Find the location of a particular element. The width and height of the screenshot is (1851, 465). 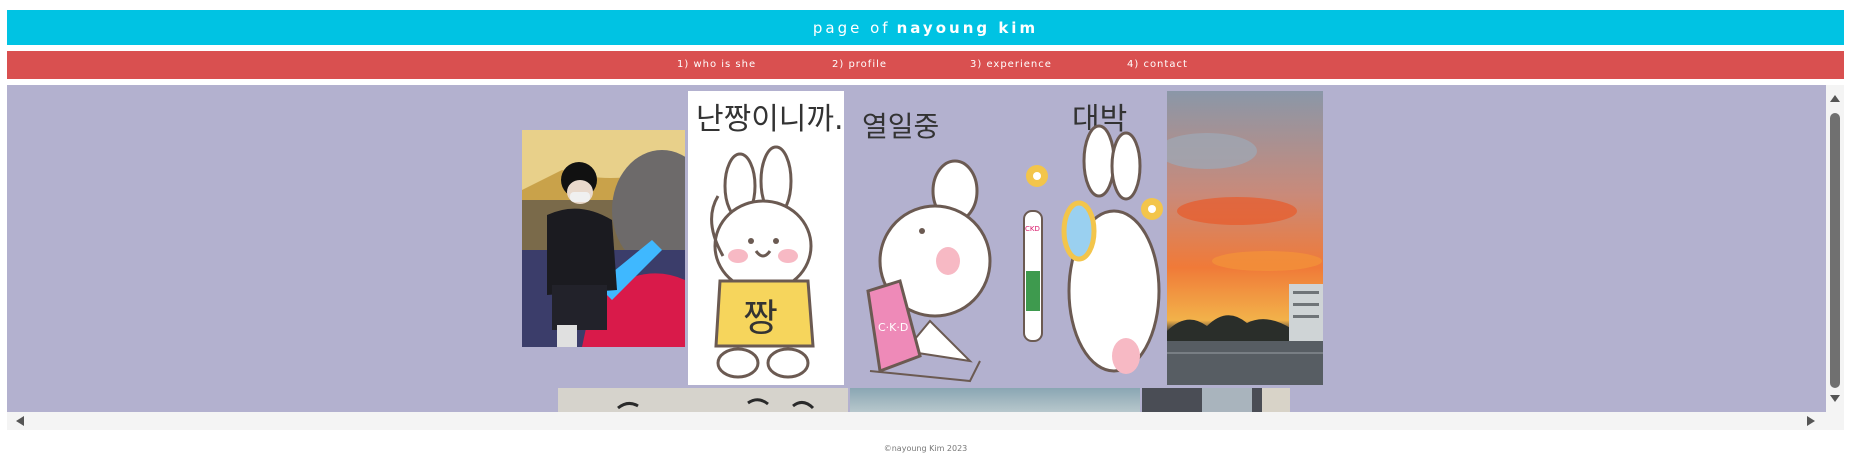

scroll-right-icon is located at coordinates (1811, 421).